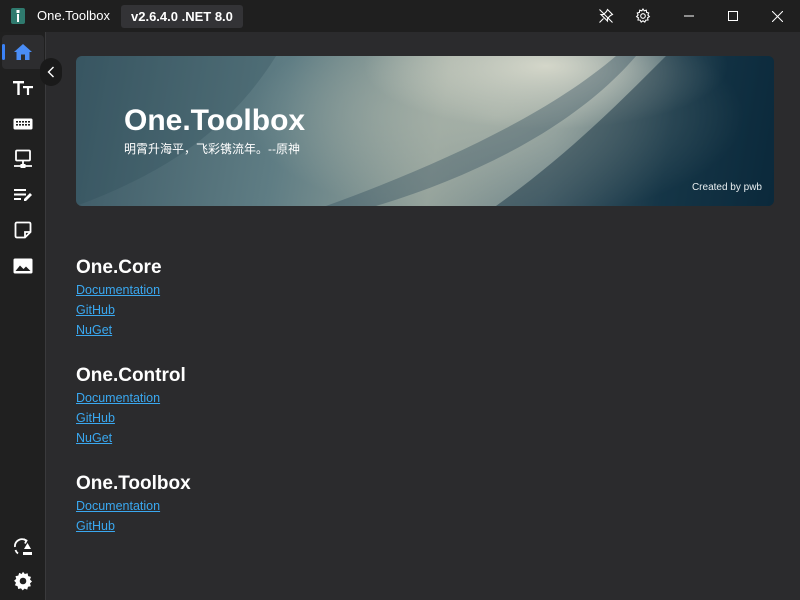  Describe the element at coordinates (73, 15) in the screenshot. I see `app-title: One.Toolbox` at that location.